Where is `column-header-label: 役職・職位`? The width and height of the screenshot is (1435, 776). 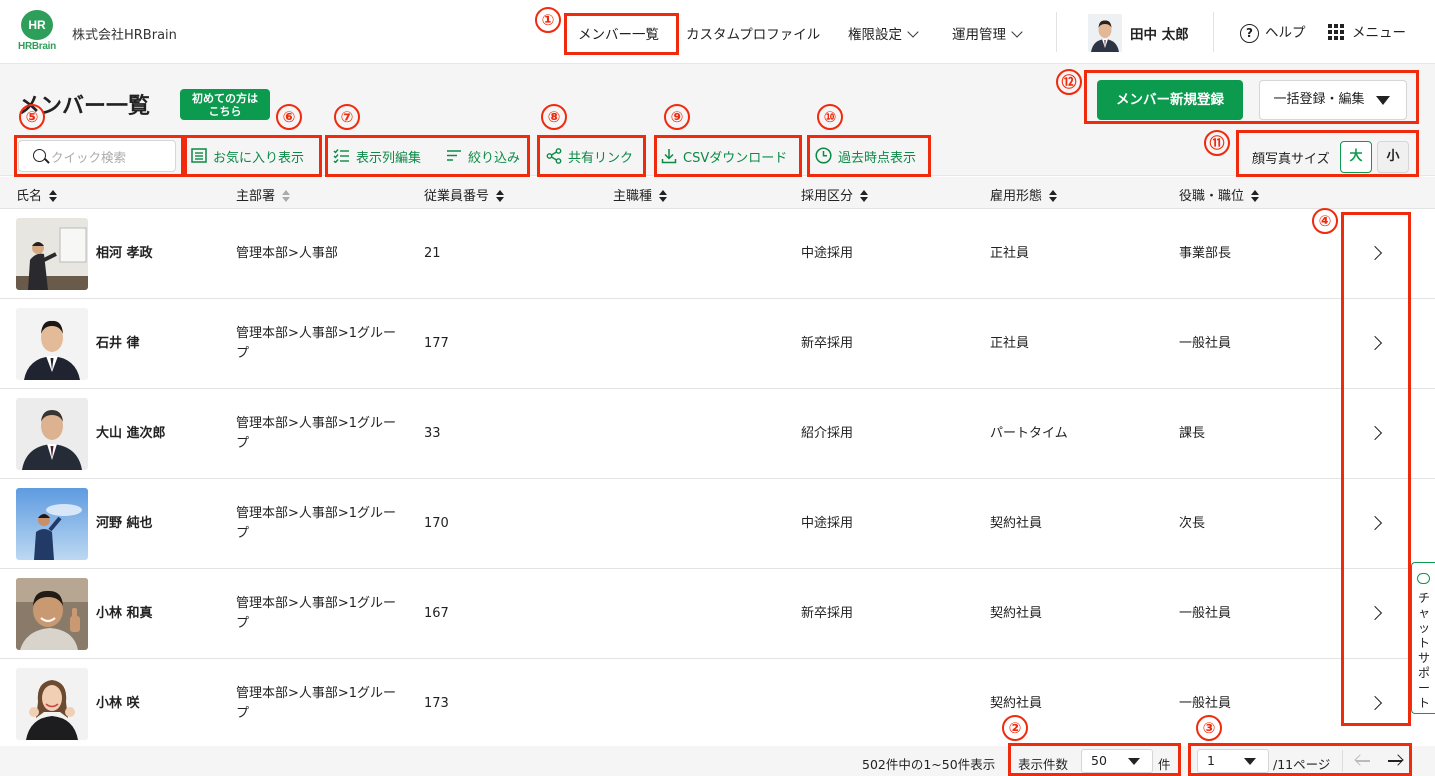
column-header-label: 役職・職位 is located at coordinates (1212, 196).